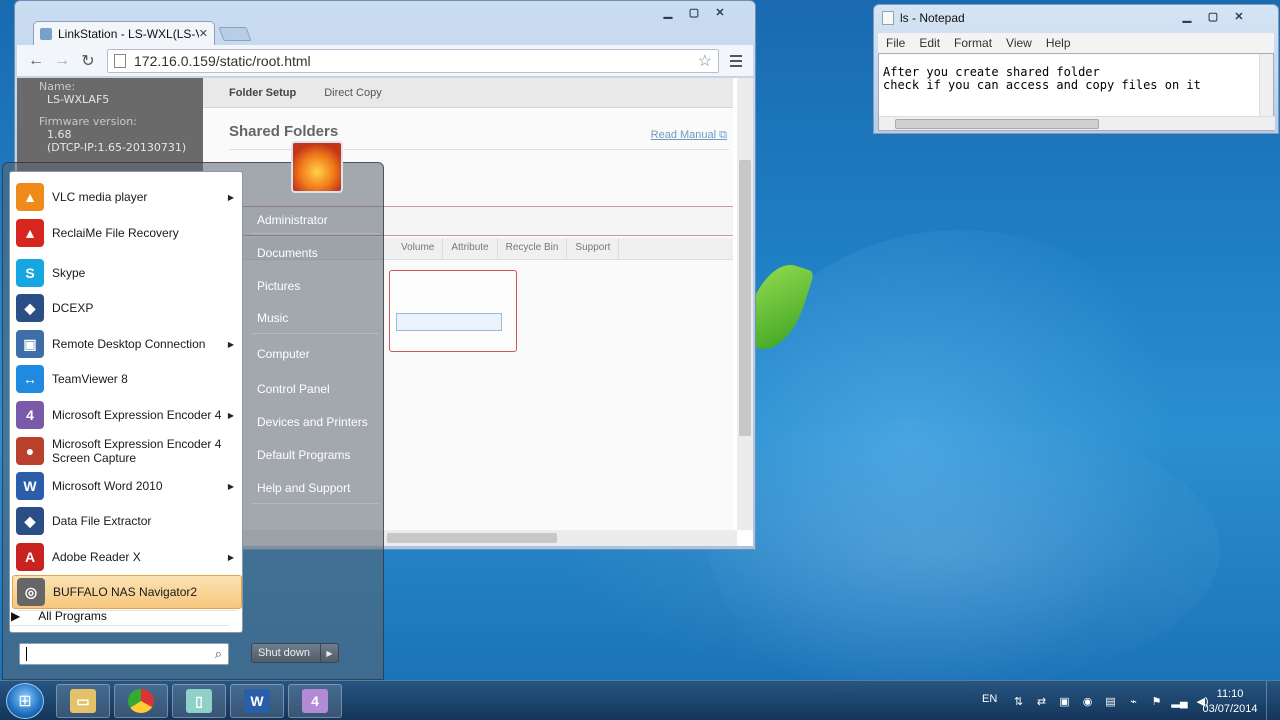 This screenshot has height=720, width=1280. Describe the element at coordinates (1230, 702) in the screenshot. I see `tray-clock: 11:10 03/07/2014` at that location.